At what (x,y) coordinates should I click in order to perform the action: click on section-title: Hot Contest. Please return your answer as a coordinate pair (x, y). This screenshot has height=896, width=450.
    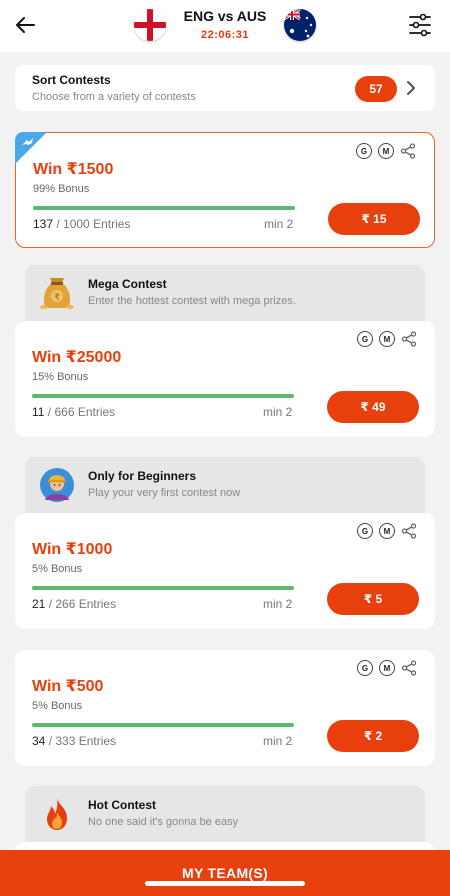
    Looking at the image, I should click on (122, 805).